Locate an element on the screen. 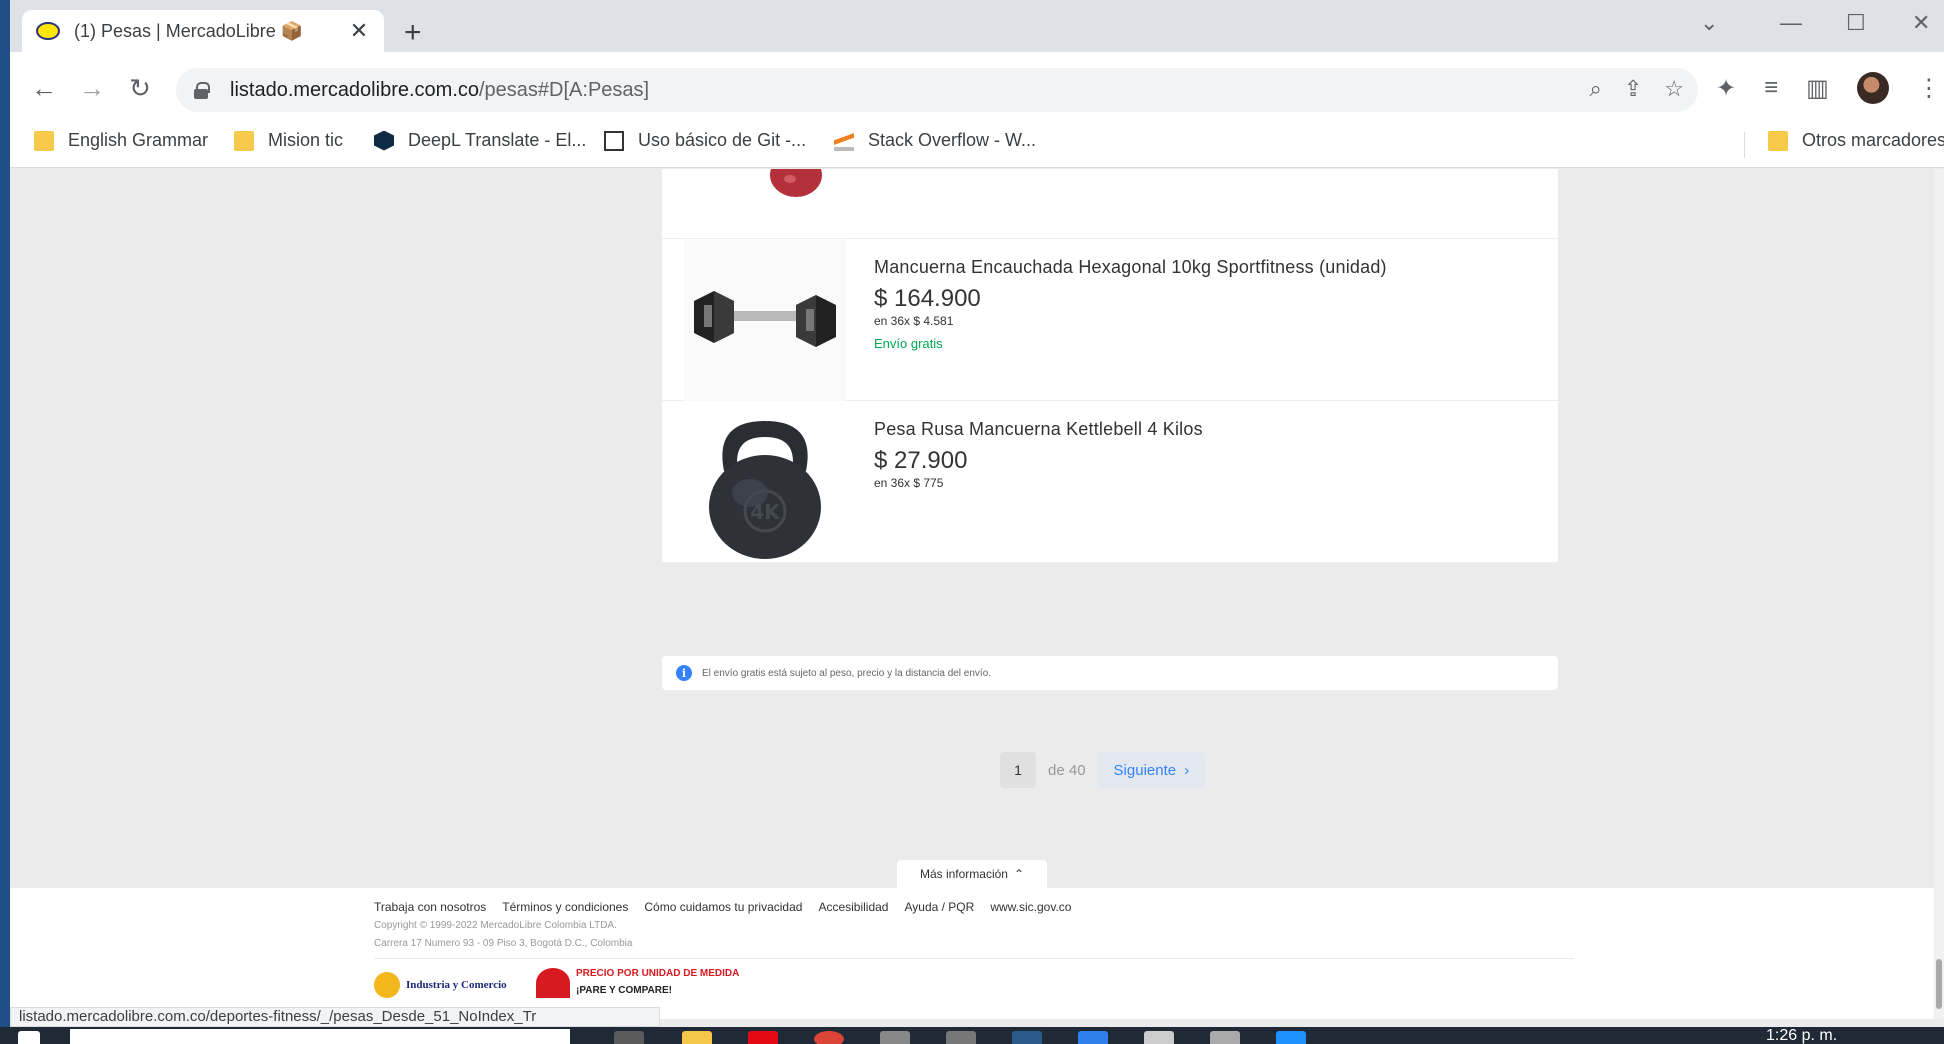 The width and height of the screenshot is (1944, 1044). share-icon: ⇪ is located at coordinates (1633, 89).